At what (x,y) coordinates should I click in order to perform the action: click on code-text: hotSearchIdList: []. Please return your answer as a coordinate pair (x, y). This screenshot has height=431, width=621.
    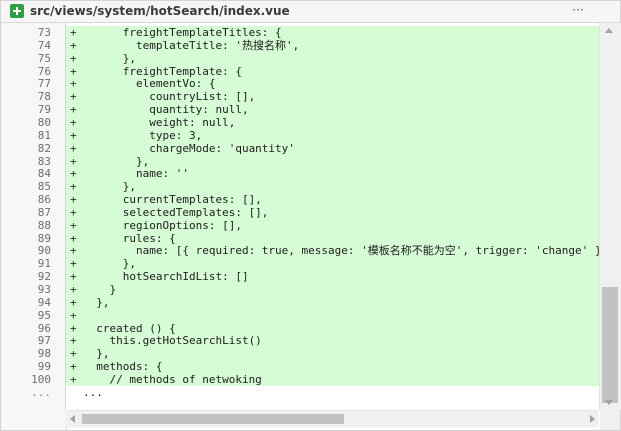
    Looking at the image, I should click on (166, 277).